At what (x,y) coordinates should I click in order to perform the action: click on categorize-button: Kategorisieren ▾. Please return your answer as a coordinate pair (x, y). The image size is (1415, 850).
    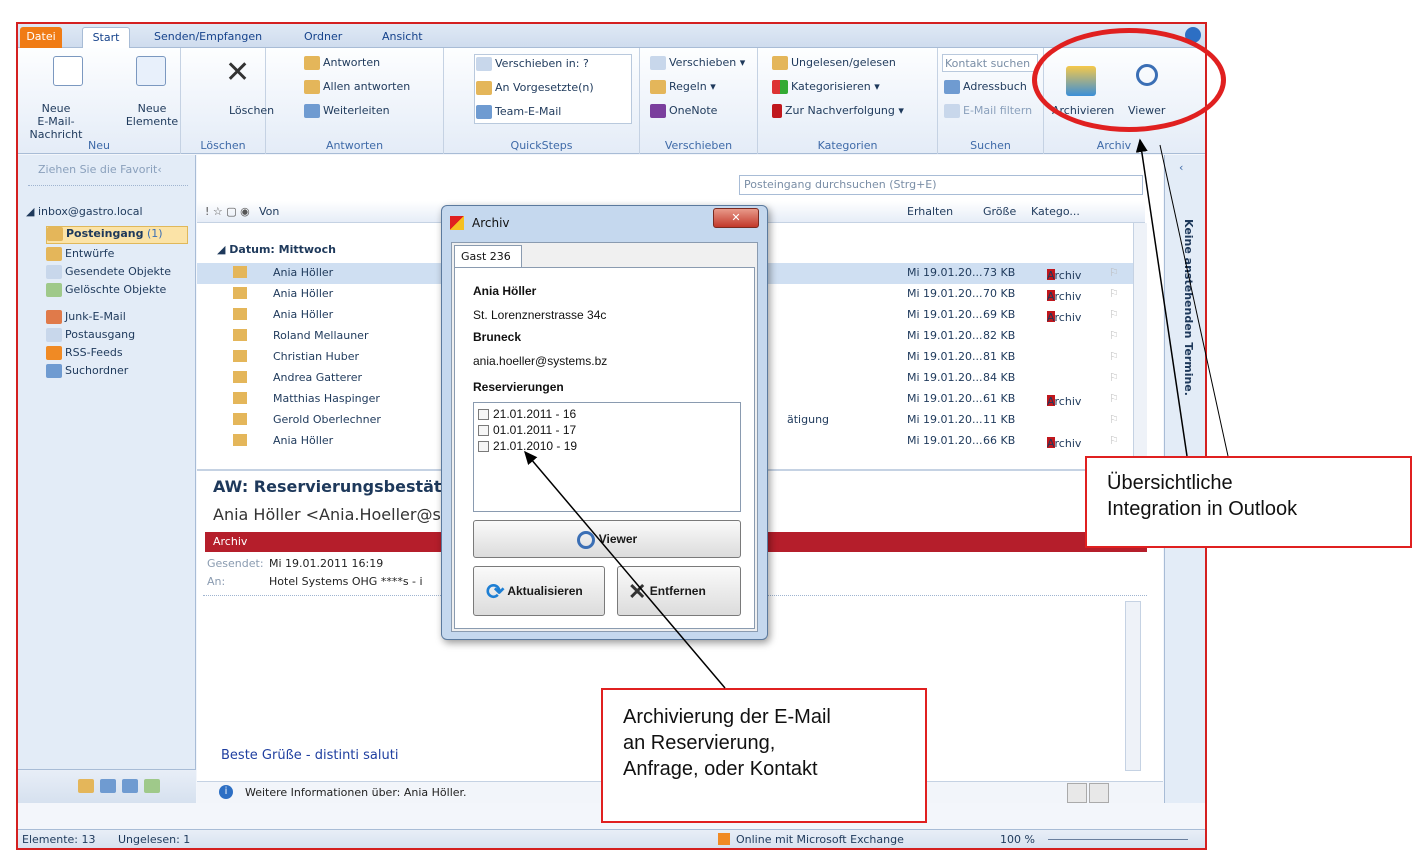
    Looking at the image, I should click on (826, 87).